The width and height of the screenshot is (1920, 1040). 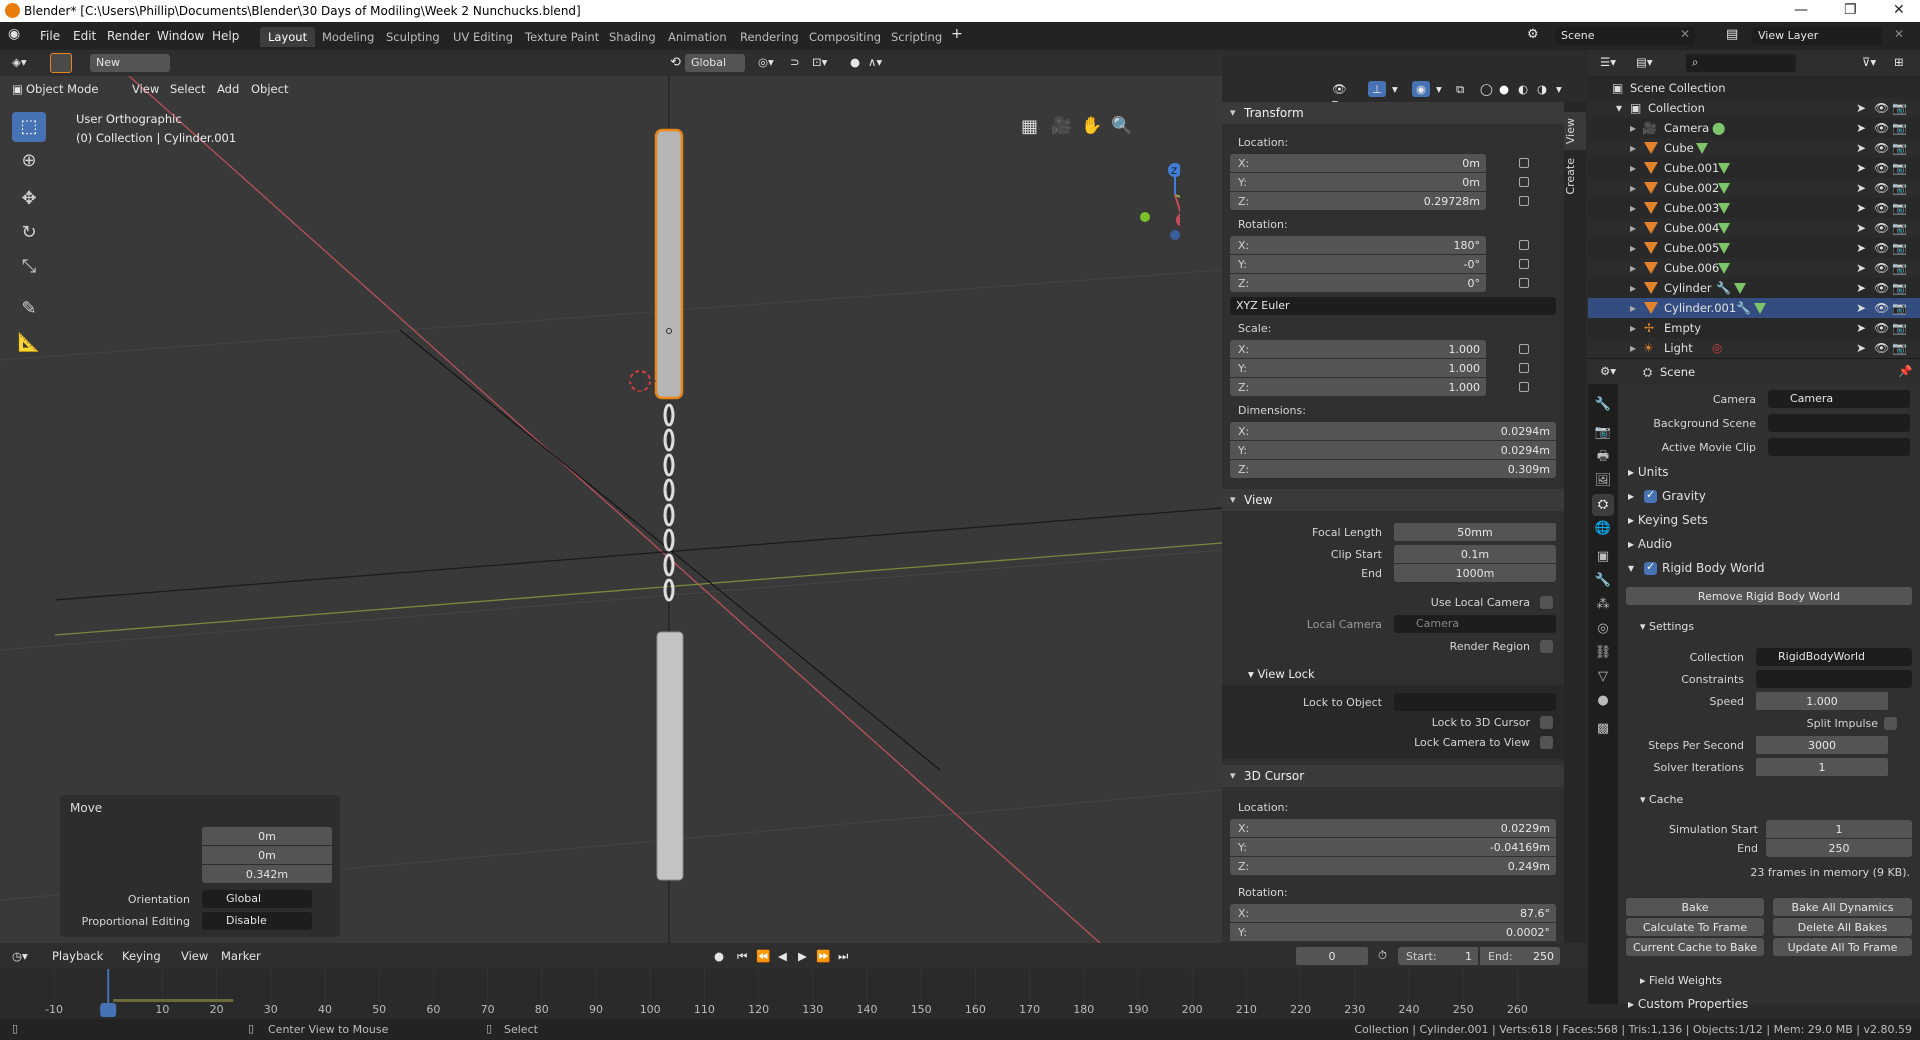 I want to click on tab-shading: Shading, so click(x=632, y=37).